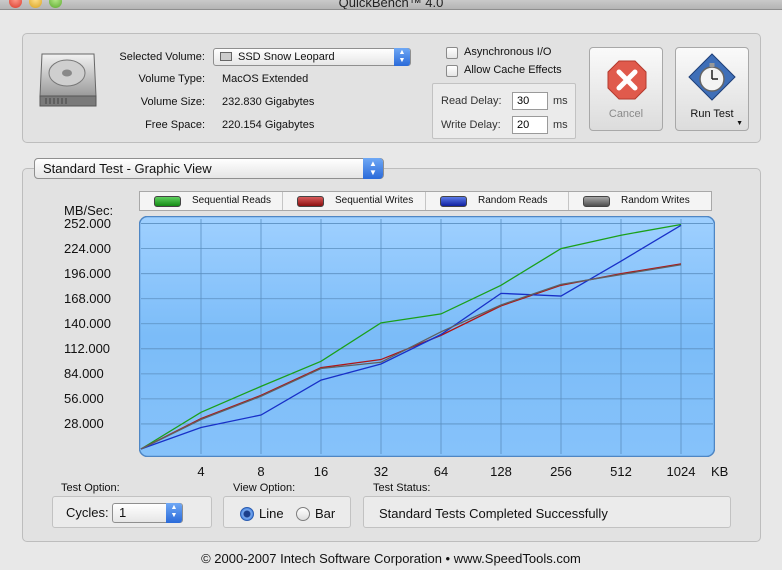 The image size is (782, 570). Describe the element at coordinates (626, 114) in the screenshot. I see `cancel-button-label: Cancel` at that location.